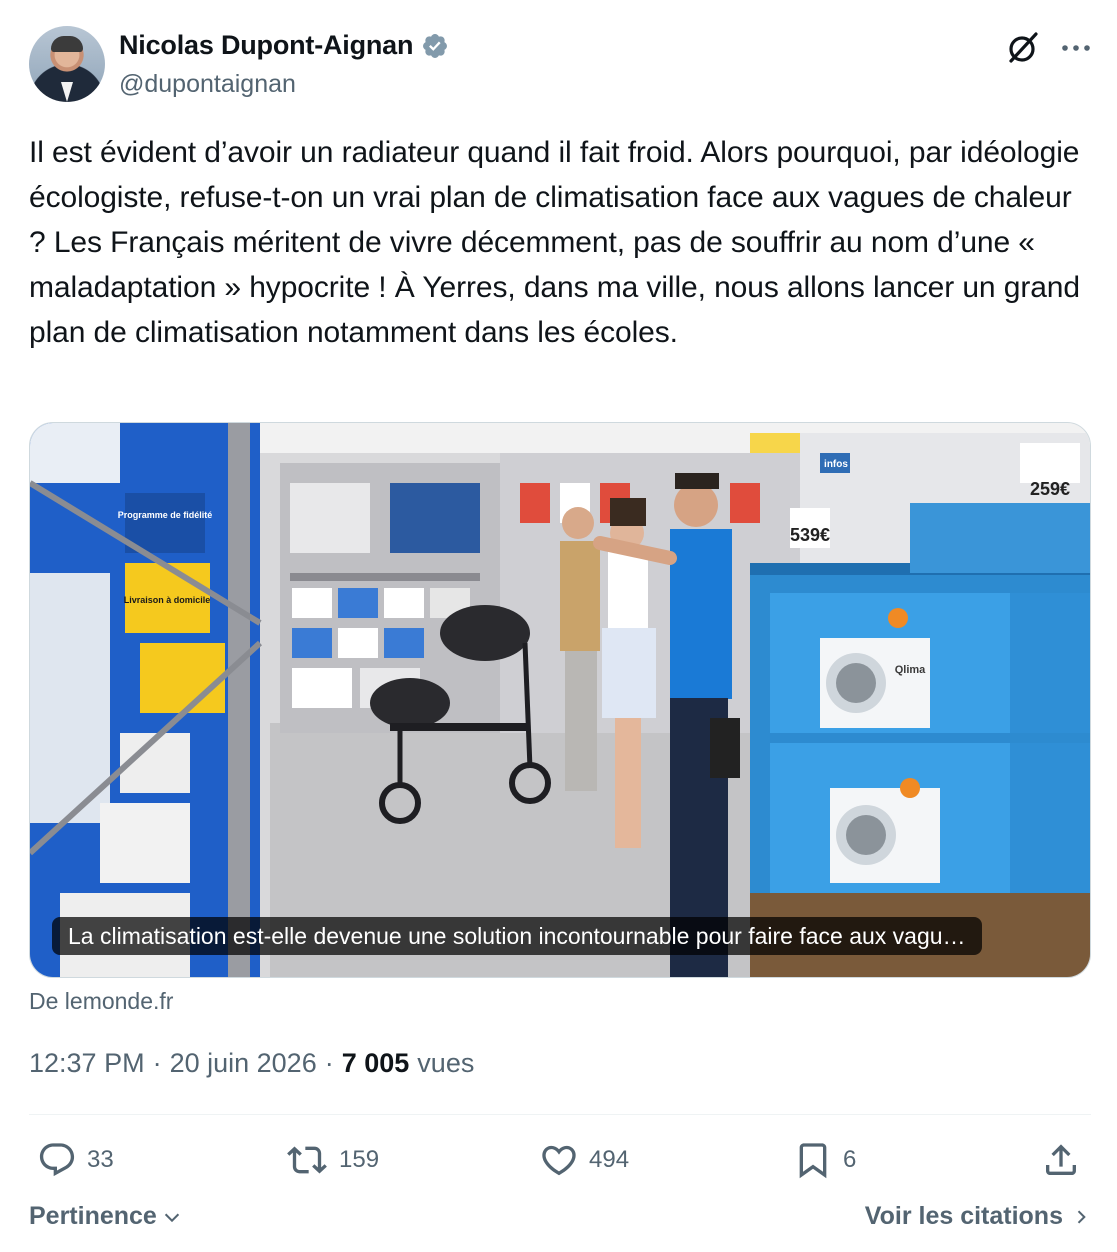 This screenshot has height=1252, width=1117. I want to click on author-handle: @dupontaignan, so click(207, 84).